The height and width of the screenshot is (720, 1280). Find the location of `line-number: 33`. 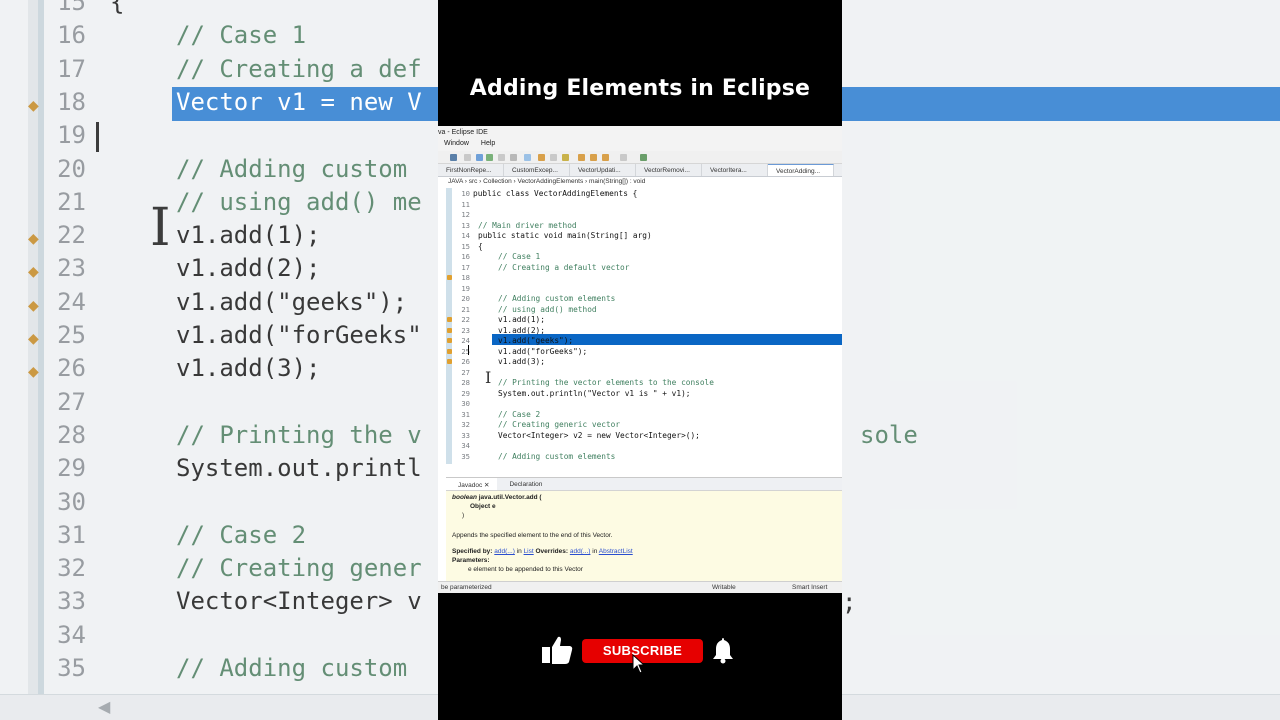

line-number: 33 is located at coordinates (465, 435).